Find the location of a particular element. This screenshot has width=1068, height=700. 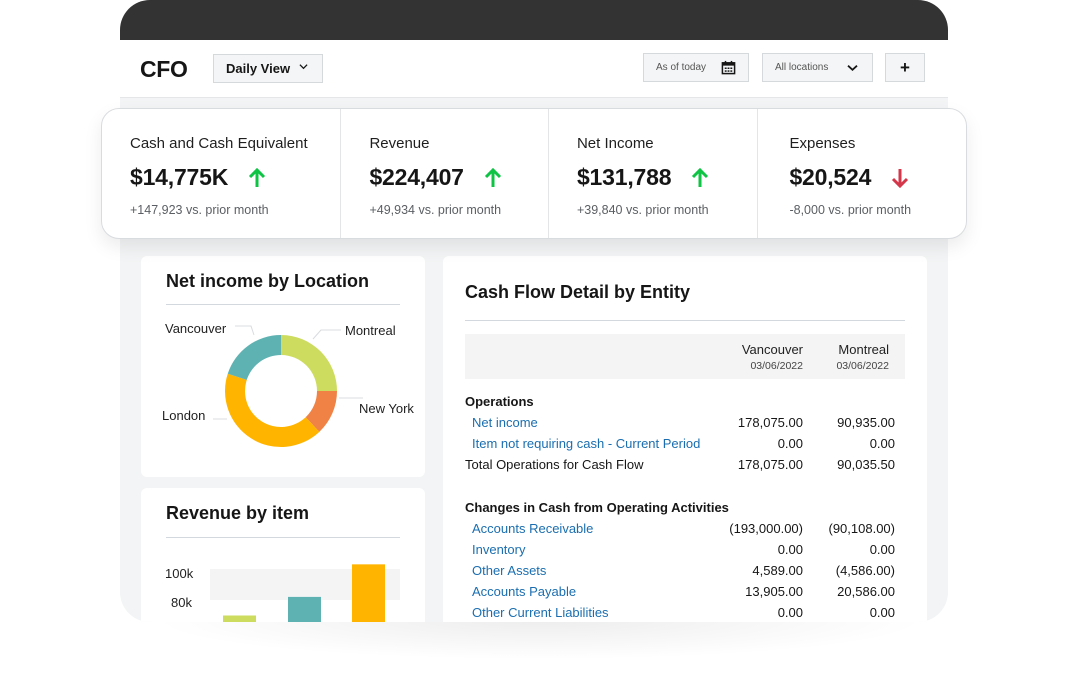

location-filter-label: All locations is located at coordinates (802, 67).